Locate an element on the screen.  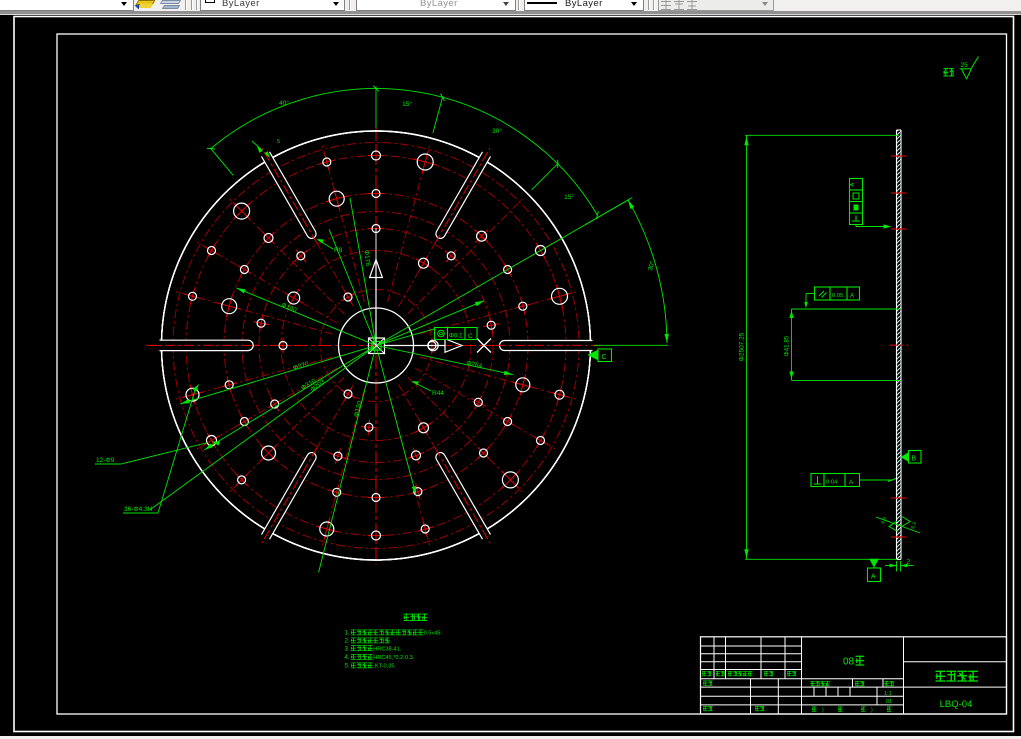
svg-text: R8 is located at coordinates (338, 250).